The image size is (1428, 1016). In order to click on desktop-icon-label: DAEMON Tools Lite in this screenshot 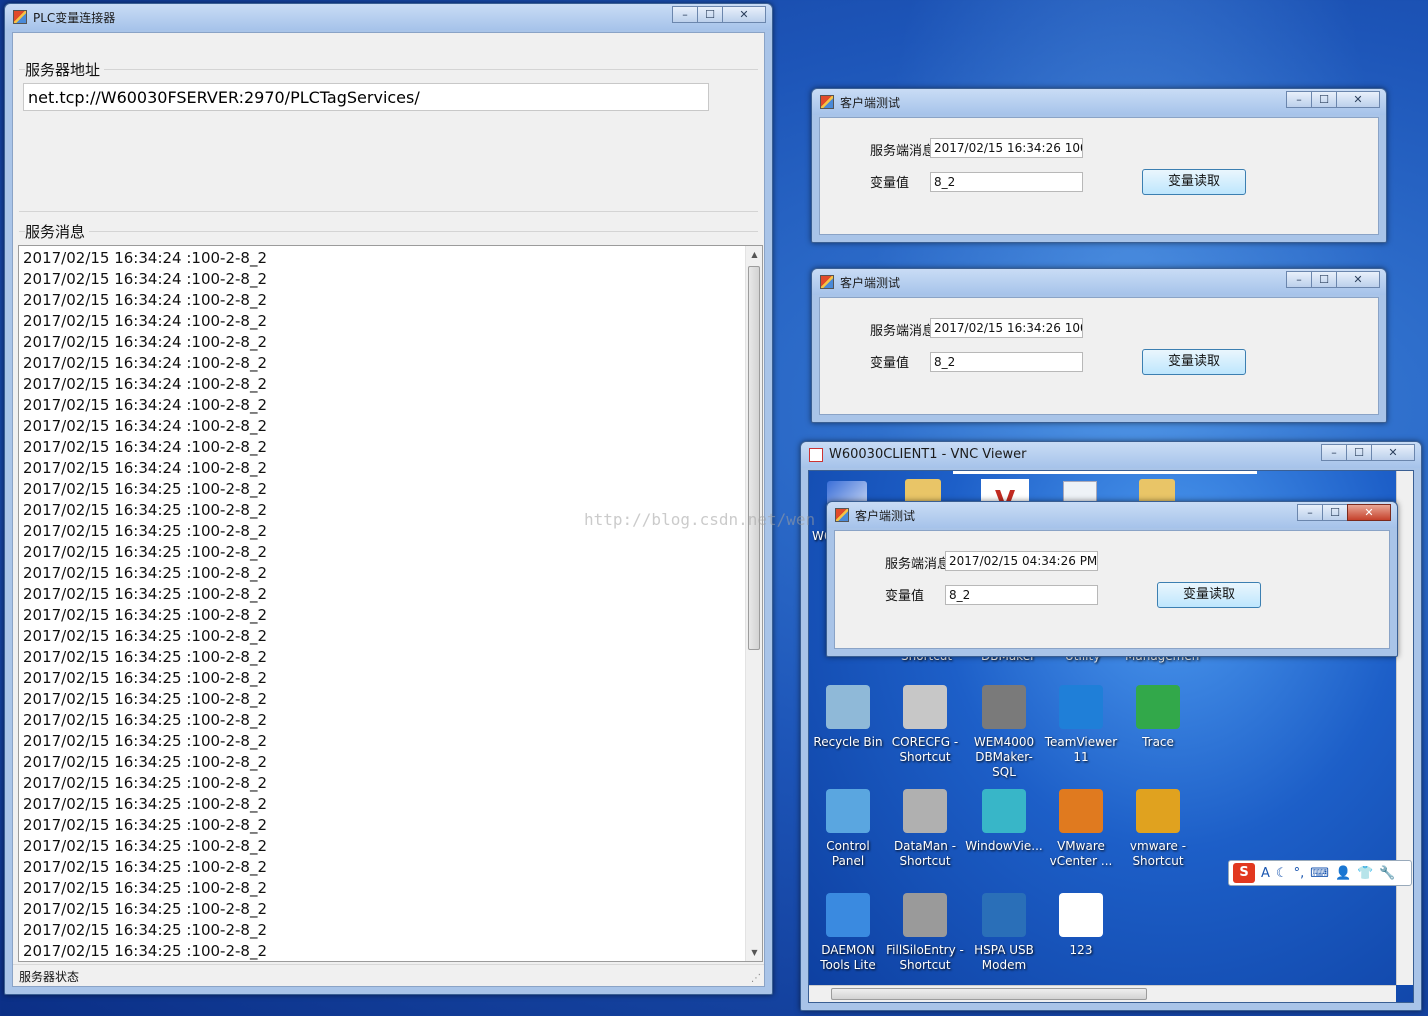, I will do `click(848, 957)`.